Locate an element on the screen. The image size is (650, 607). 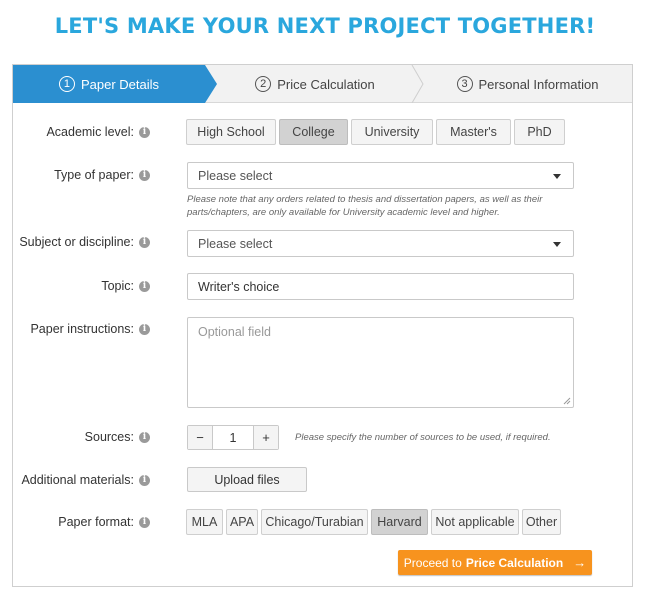
step-label-3: Personal Information is located at coordinates (538, 84).